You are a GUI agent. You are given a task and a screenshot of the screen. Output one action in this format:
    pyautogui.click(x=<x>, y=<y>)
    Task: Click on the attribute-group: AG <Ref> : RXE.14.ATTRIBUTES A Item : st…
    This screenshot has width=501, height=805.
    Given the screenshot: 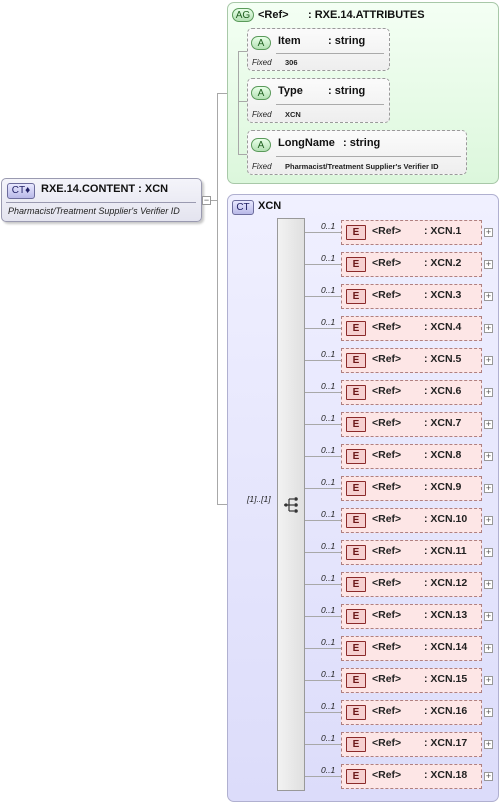 What is the action you would take?
    pyautogui.click(x=363, y=93)
    